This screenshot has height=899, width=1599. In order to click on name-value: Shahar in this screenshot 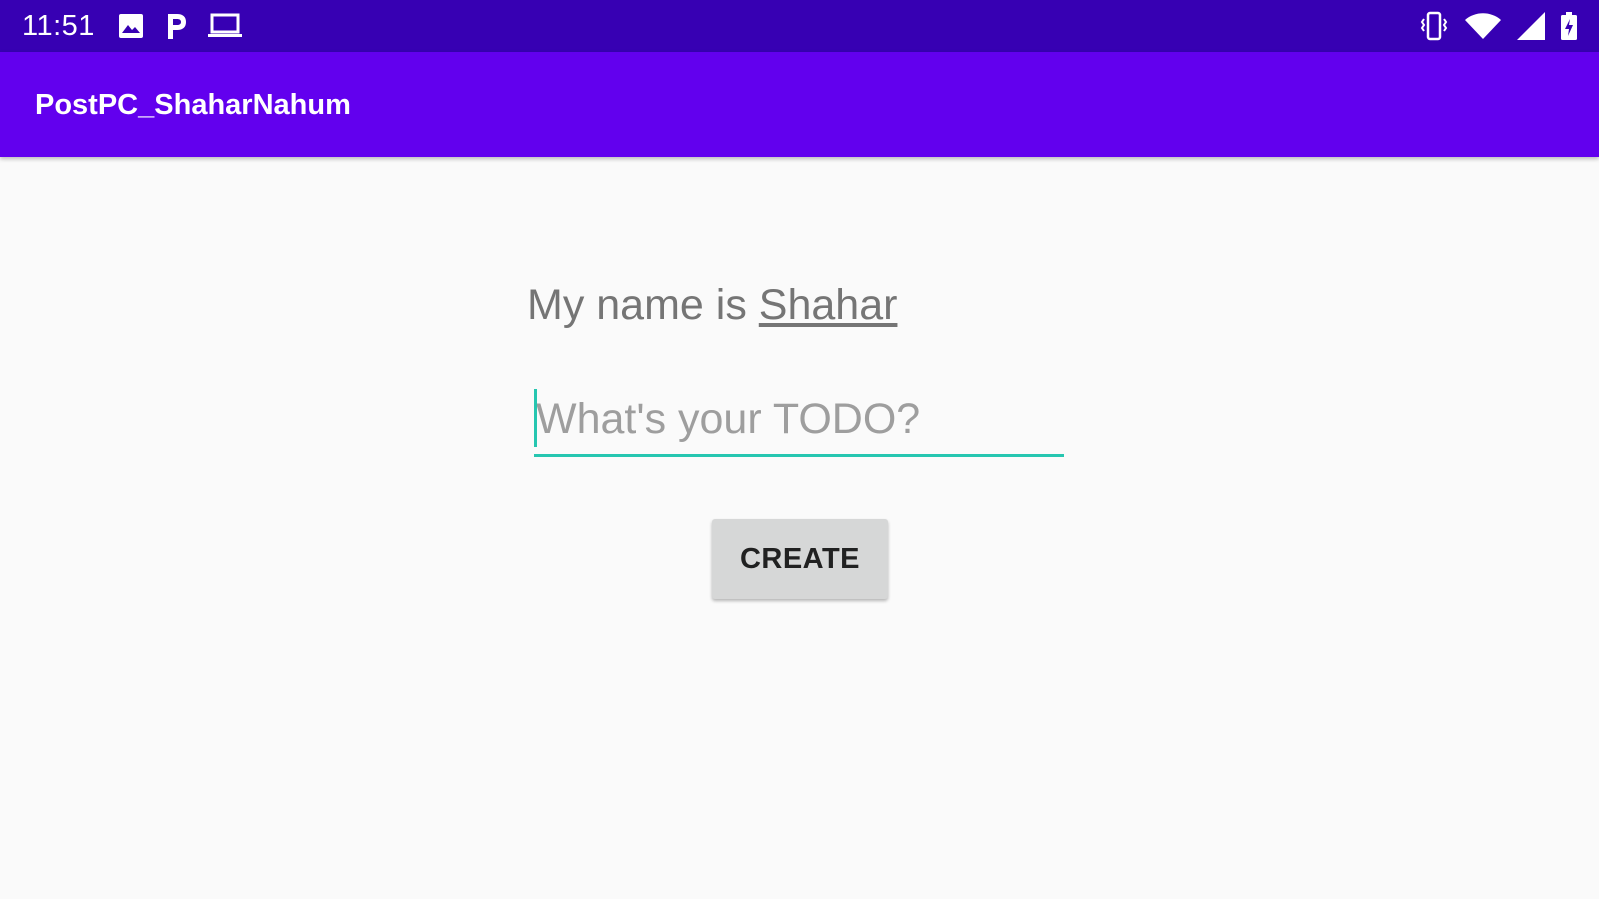, I will do `click(828, 305)`.